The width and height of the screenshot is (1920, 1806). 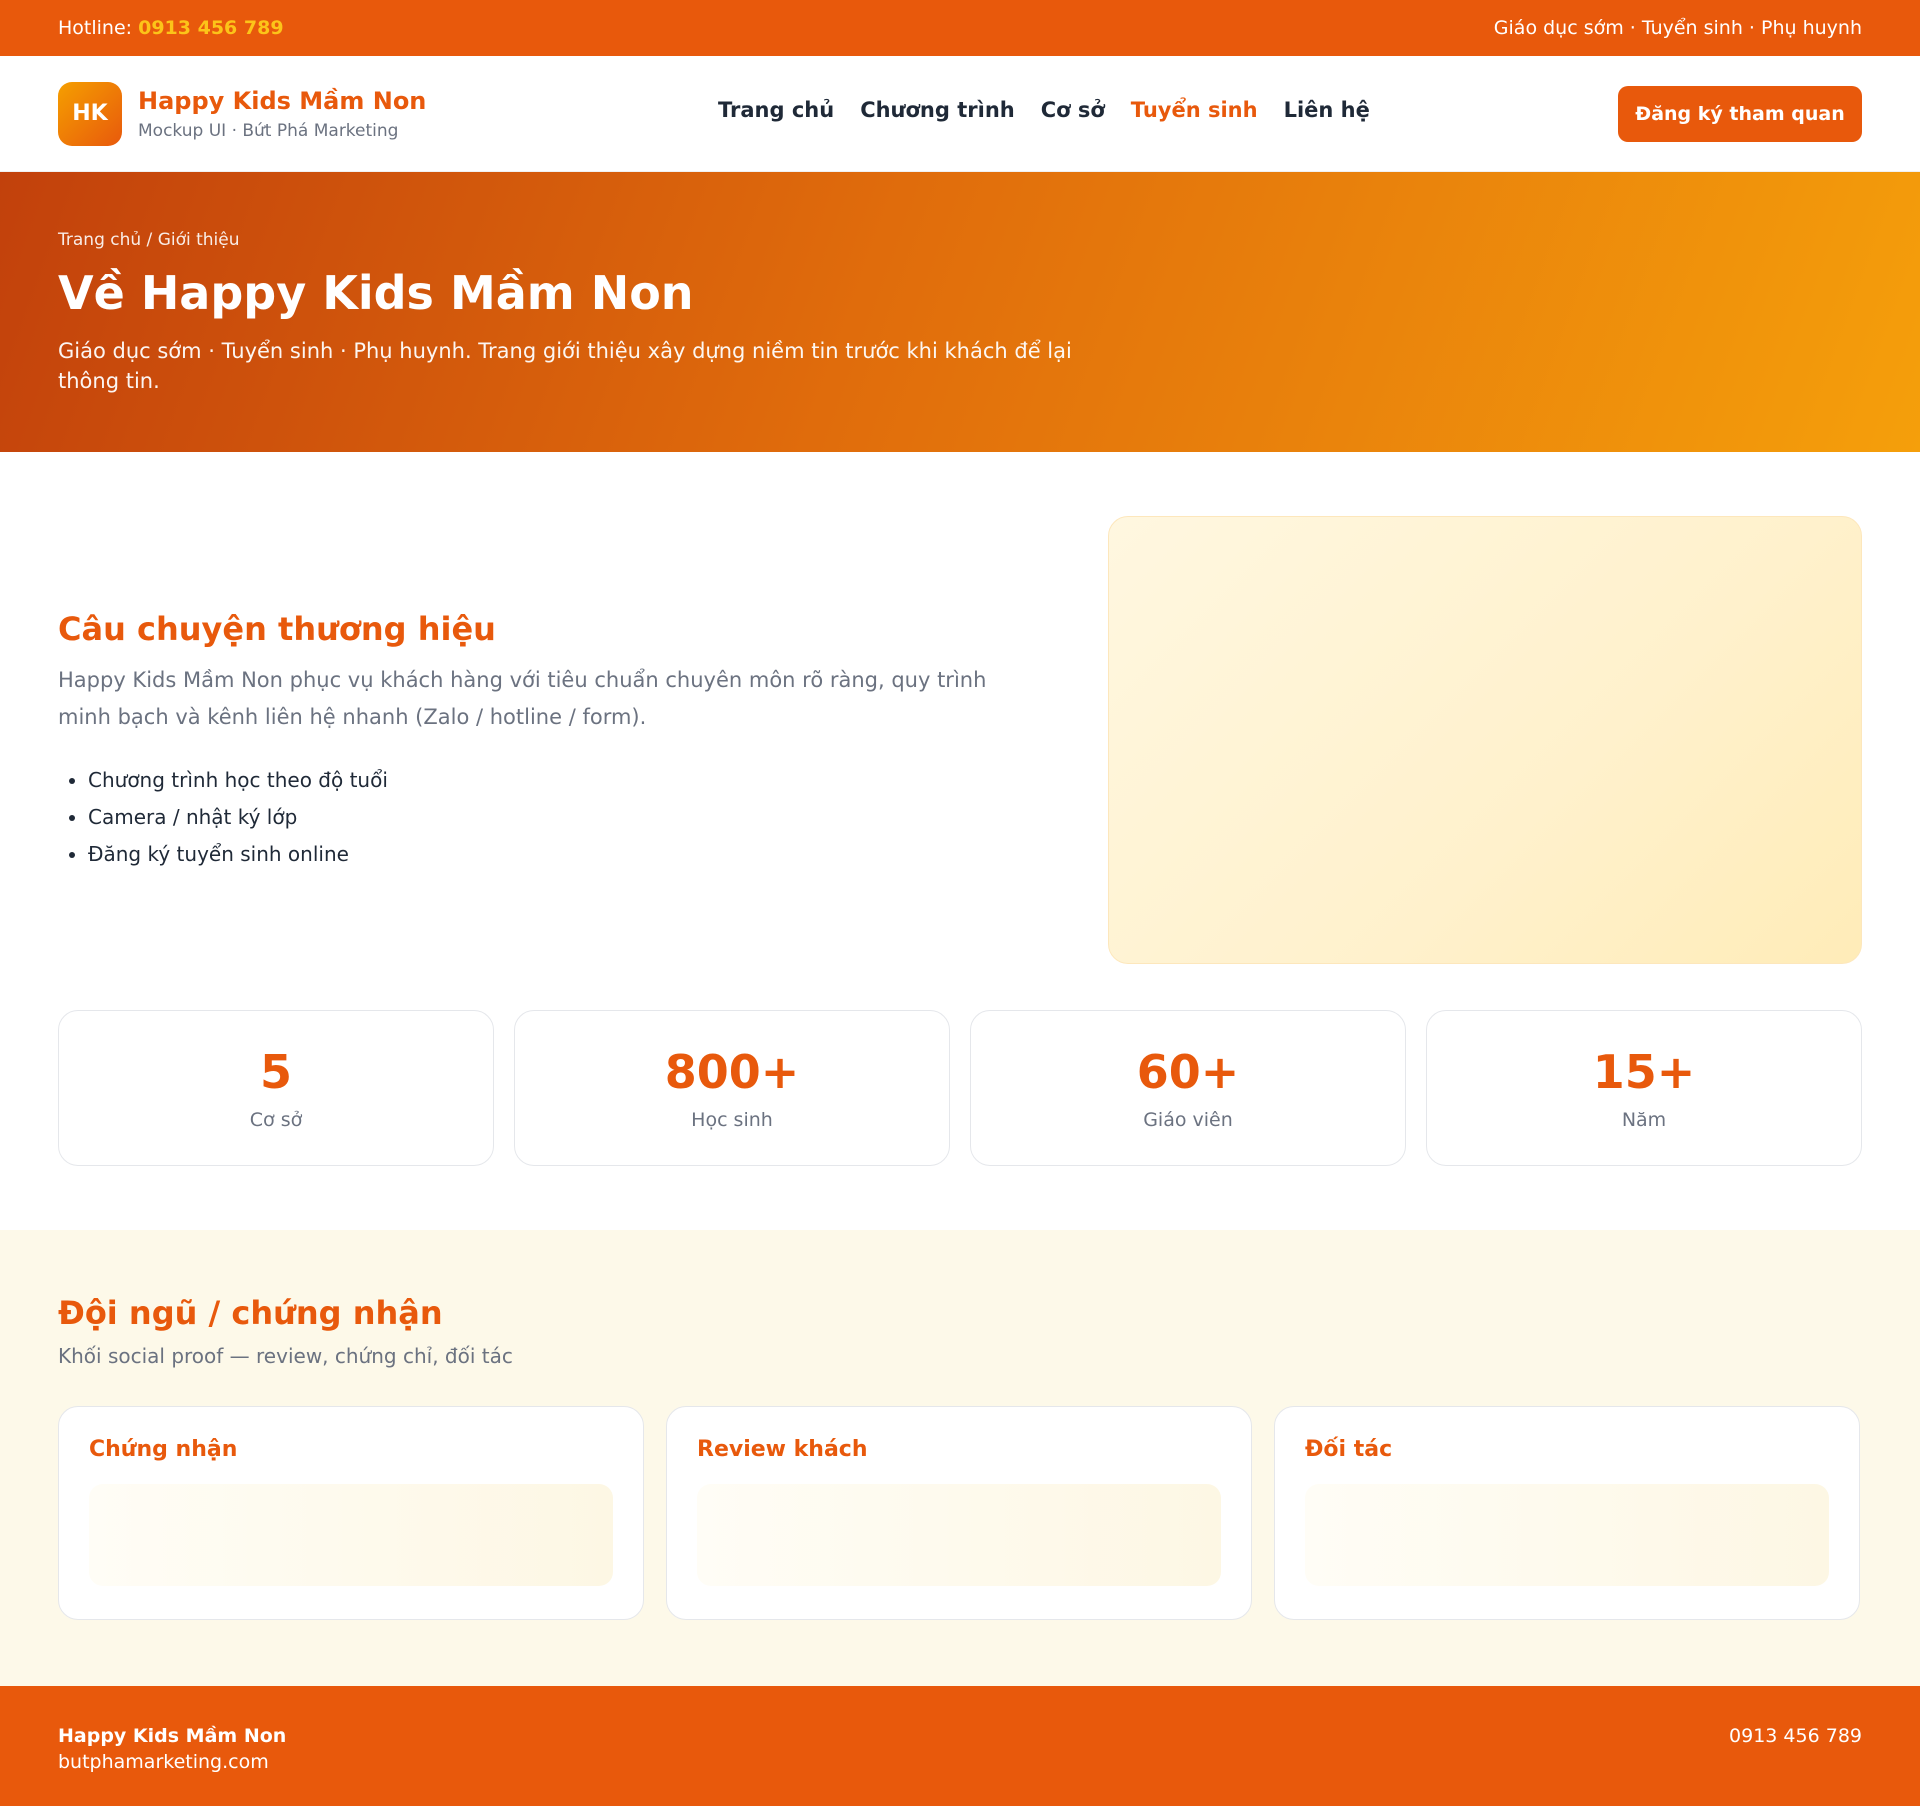 What do you see at coordinates (276, 1120) in the screenshot?
I see `stat-label: Cơ sở` at bounding box center [276, 1120].